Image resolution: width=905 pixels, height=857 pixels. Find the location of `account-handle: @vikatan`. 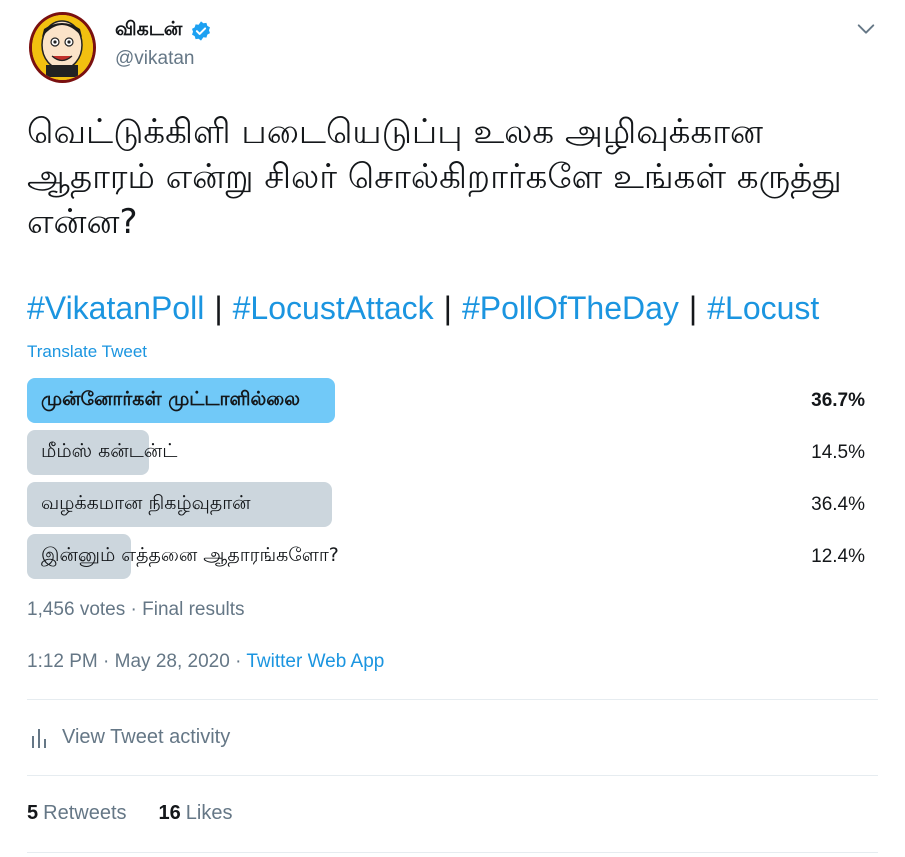

account-handle: @vikatan is located at coordinates (155, 59).